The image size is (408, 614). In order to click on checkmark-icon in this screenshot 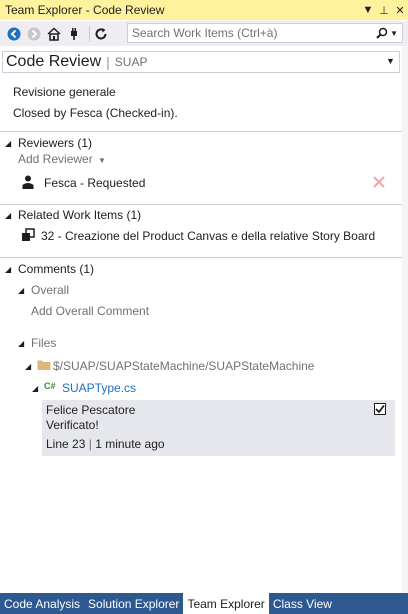, I will do `click(380, 409)`.